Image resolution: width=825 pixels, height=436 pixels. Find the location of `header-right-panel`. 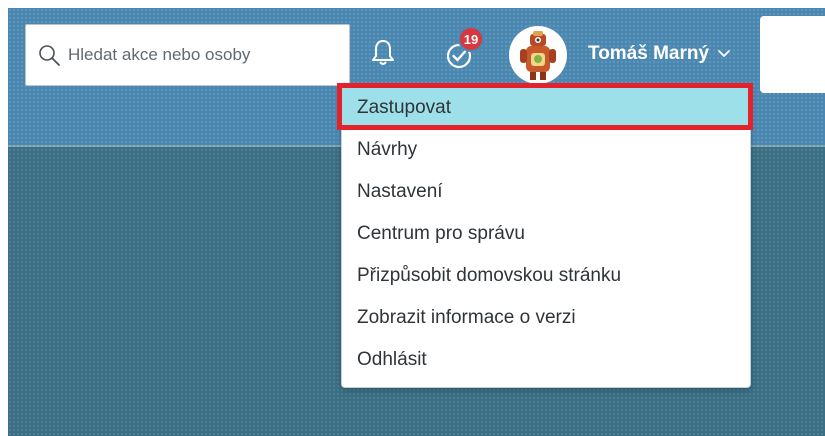

header-right-panel is located at coordinates (792, 54).